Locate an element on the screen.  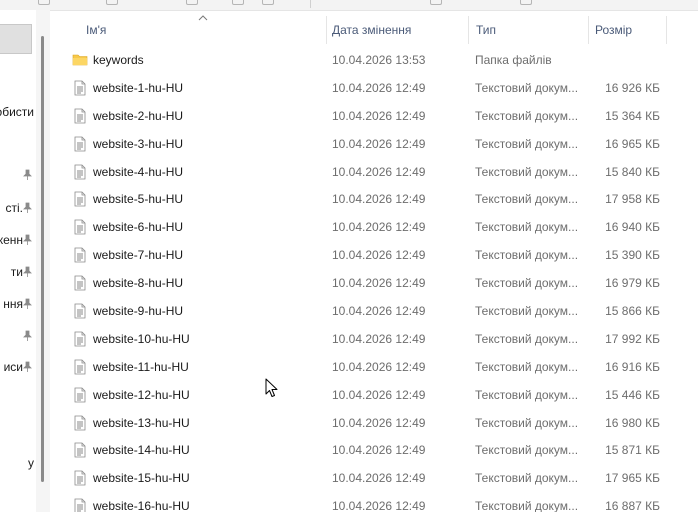
file-name: website-8-hu-HU is located at coordinates (138, 283).